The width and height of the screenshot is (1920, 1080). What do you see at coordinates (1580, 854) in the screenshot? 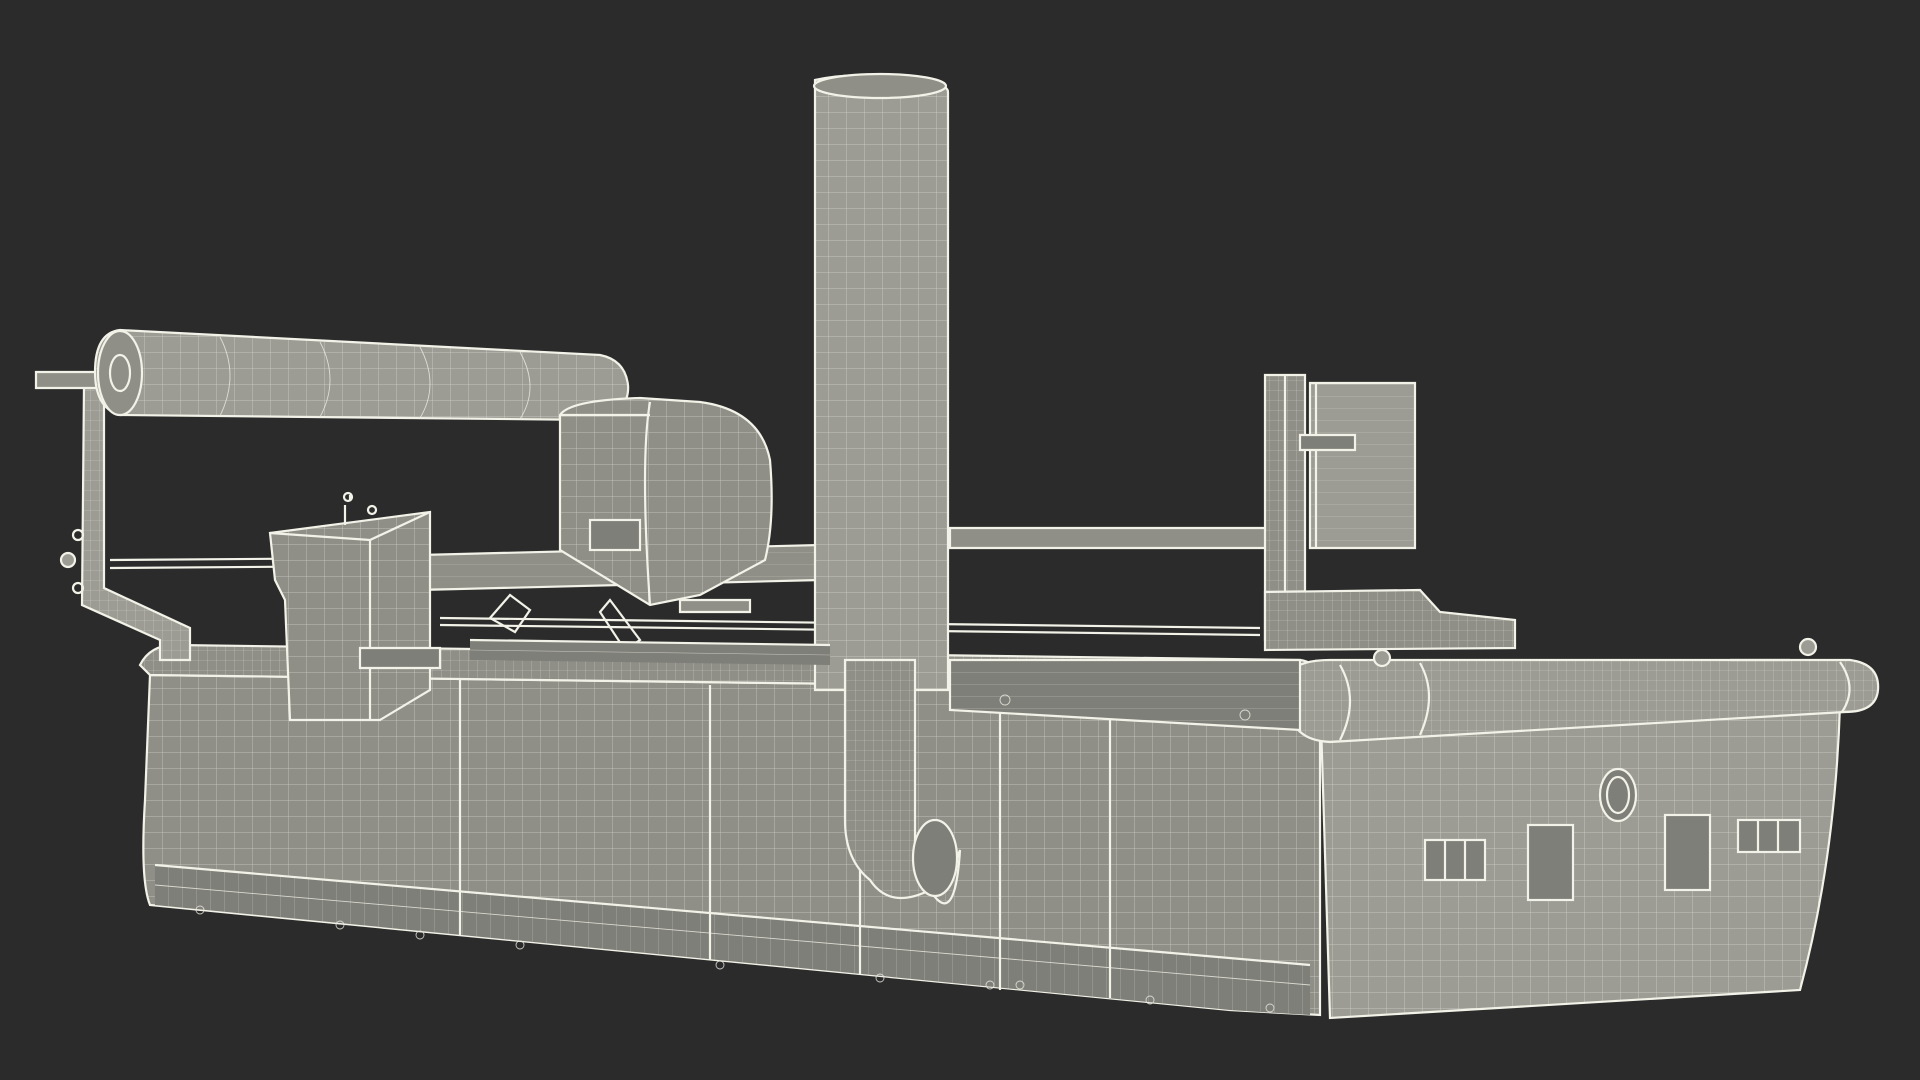
I see `table-end-face` at bounding box center [1580, 854].